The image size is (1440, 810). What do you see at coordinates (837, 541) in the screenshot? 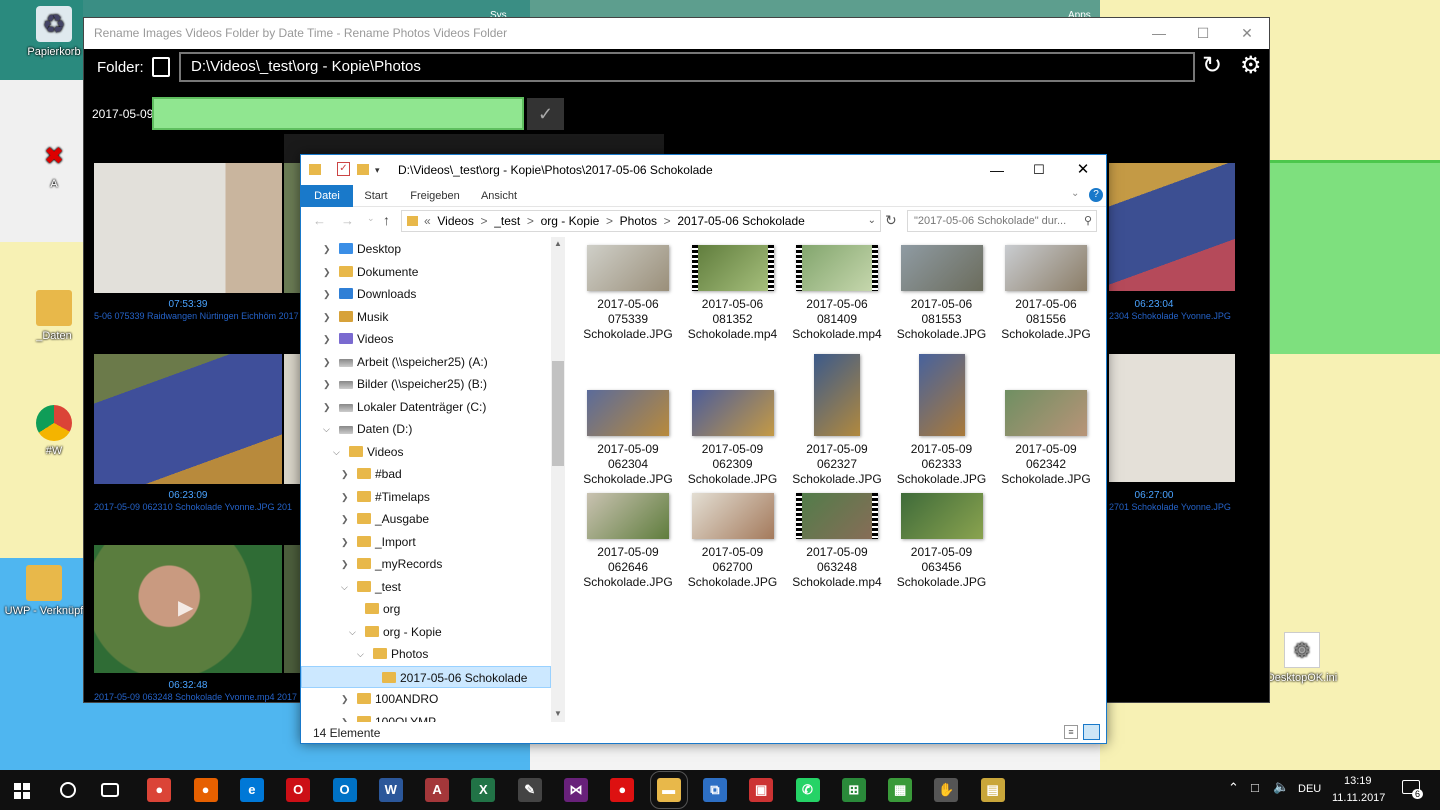
I see `file-item: 2017-05-09 063248 Schokolade.mp4` at bounding box center [837, 541].